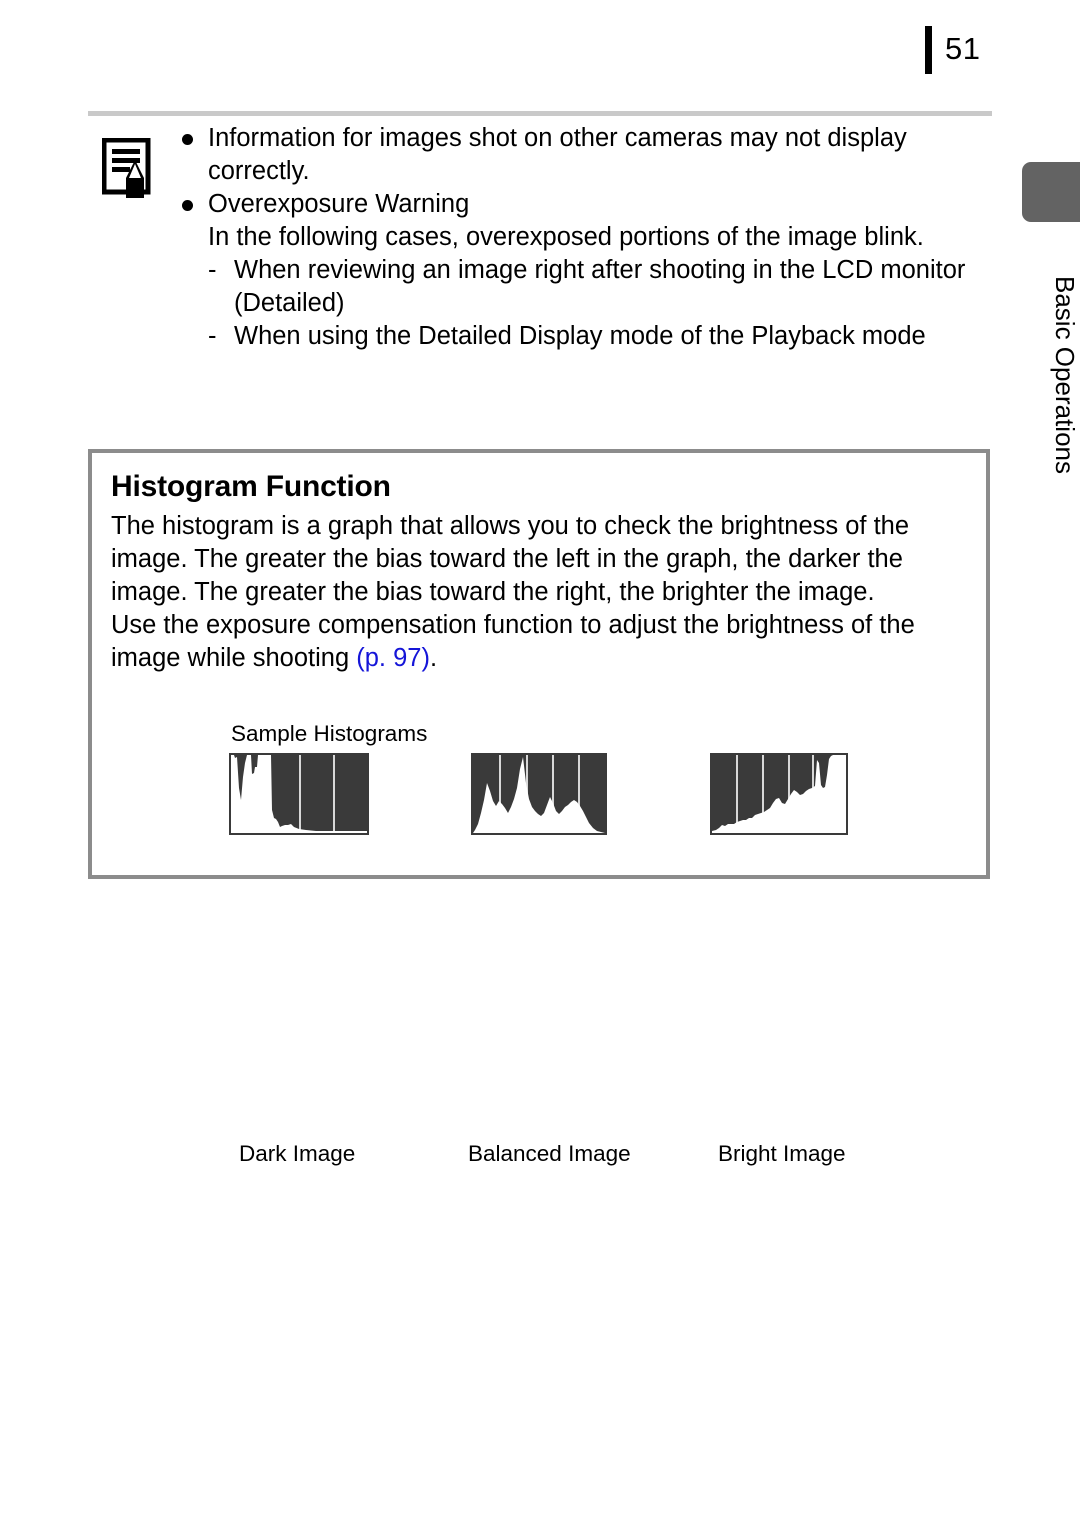  I want to click on page-header: 51, so click(952, 50).